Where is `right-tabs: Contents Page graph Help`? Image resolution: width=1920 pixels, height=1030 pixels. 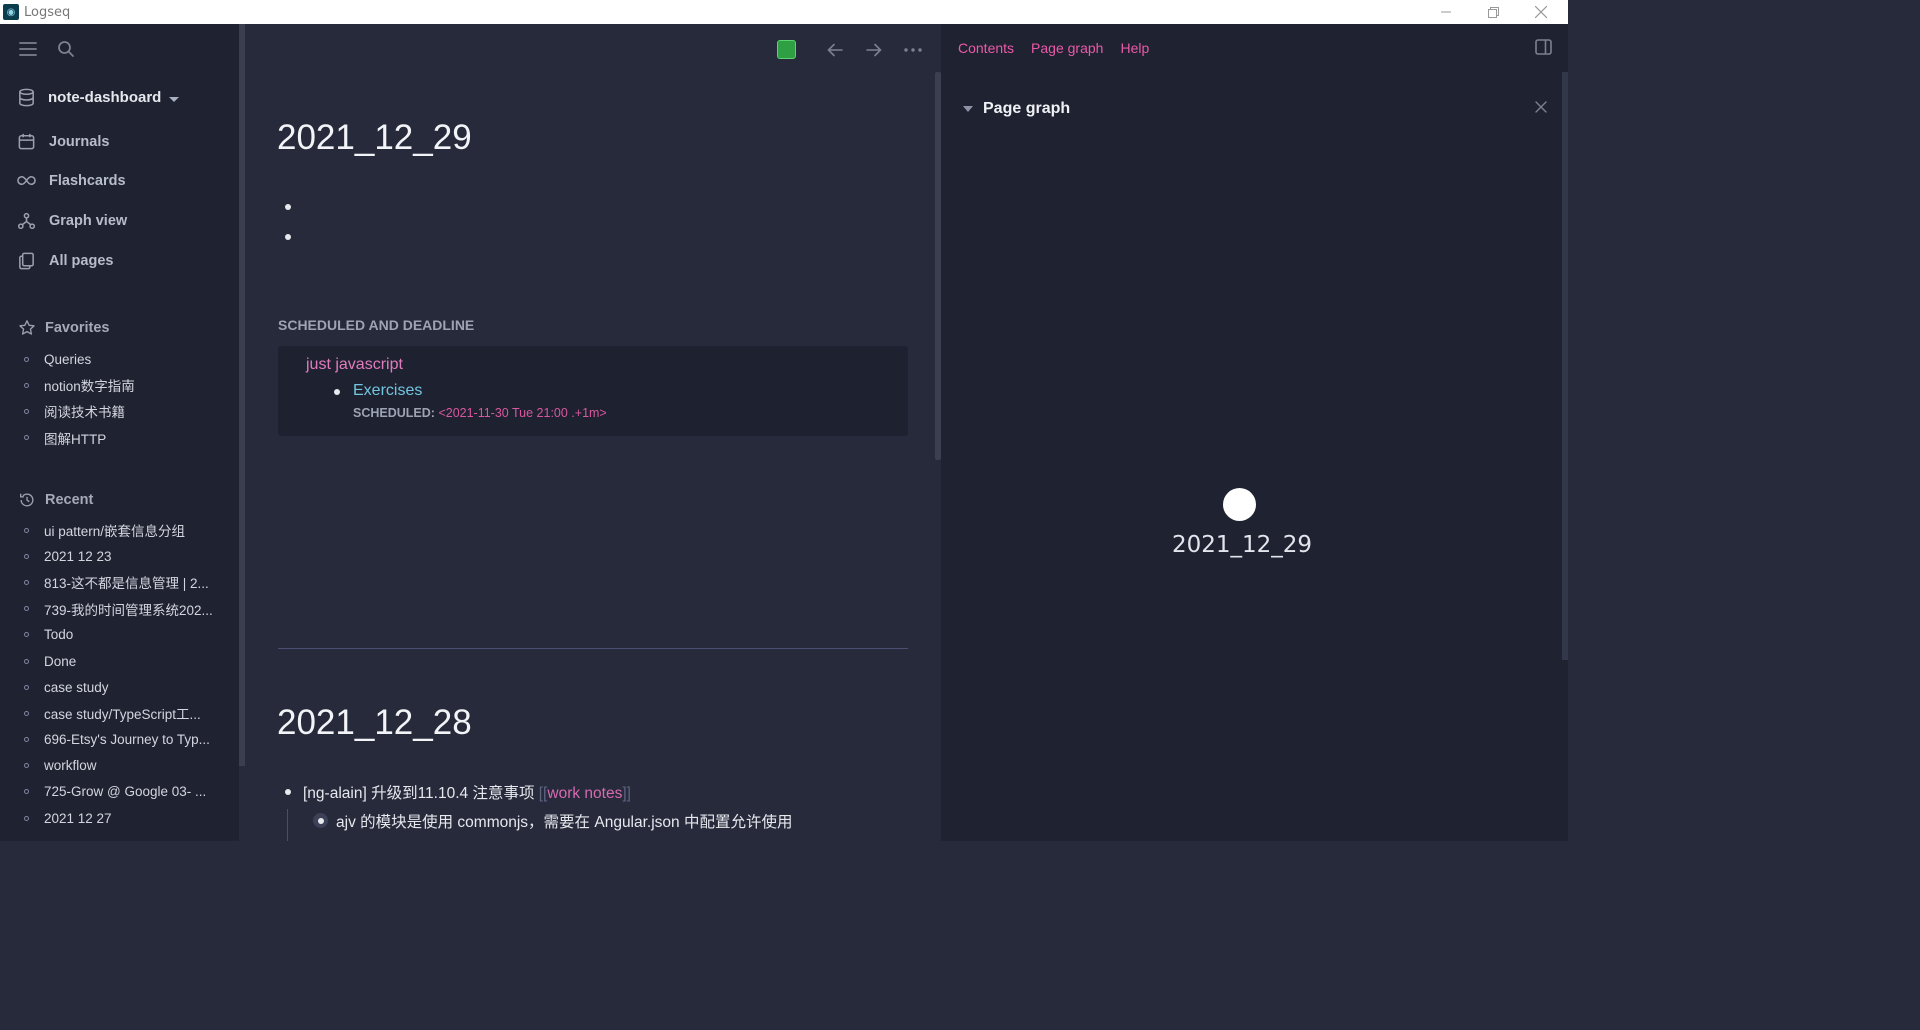 right-tabs: Contents Page graph Help is located at coordinates (1053, 48).